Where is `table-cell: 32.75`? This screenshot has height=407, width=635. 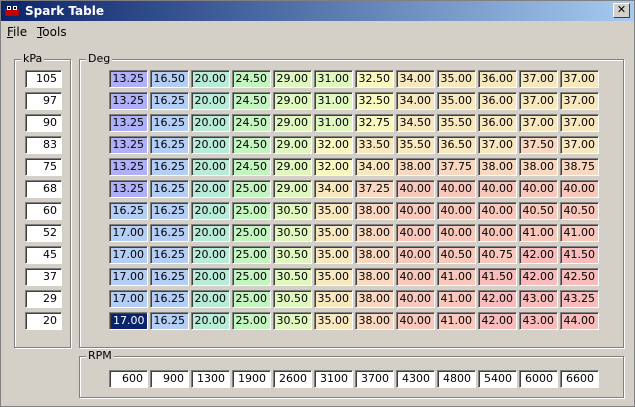 table-cell: 32.75 is located at coordinates (374, 123).